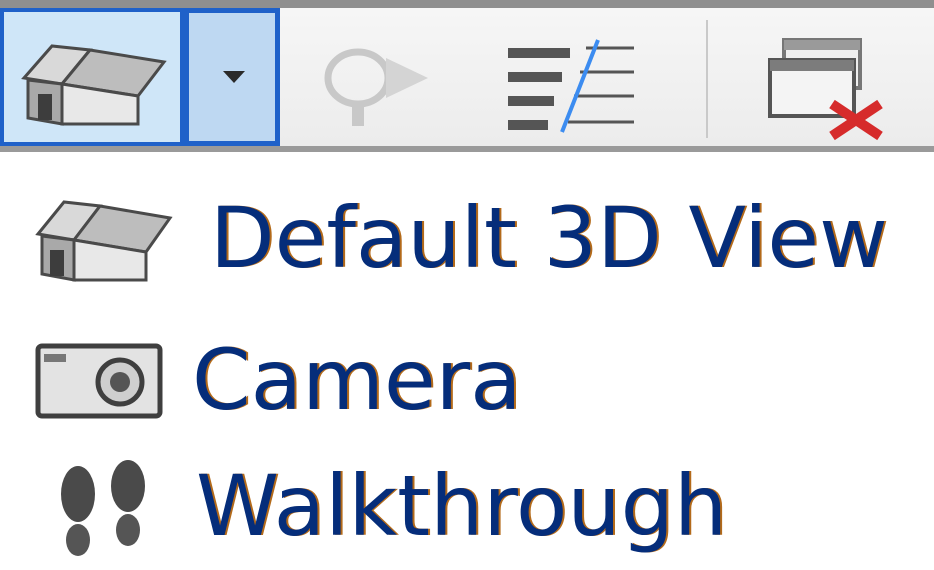 Image resolution: width=934 pixels, height=570 pixels. What do you see at coordinates (549, 238) in the screenshot?
I see `menu-item-label: Default 3D View` at bounding box center [549, 238].